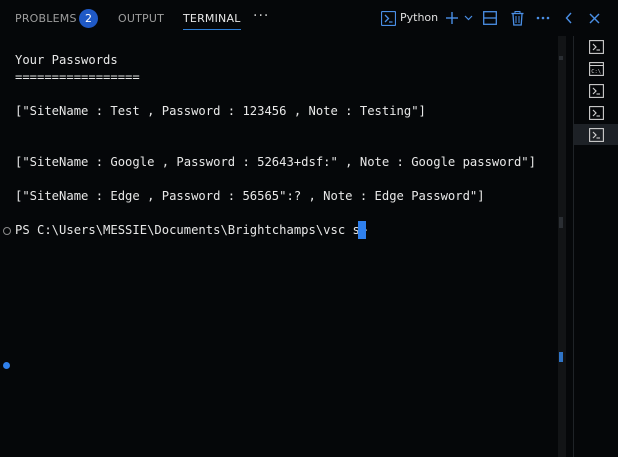 The image size is (618, 457). Describe the element at coordinates (452, 18) in the screenshot. I see `plus-icon` at that location.